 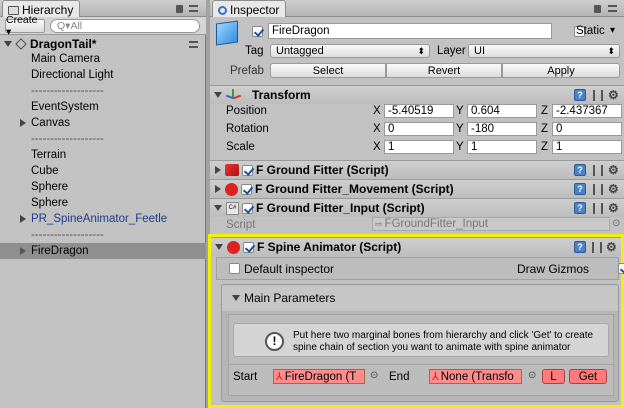 I want to click on scale-label: Scale, so click(x=240, y=147).